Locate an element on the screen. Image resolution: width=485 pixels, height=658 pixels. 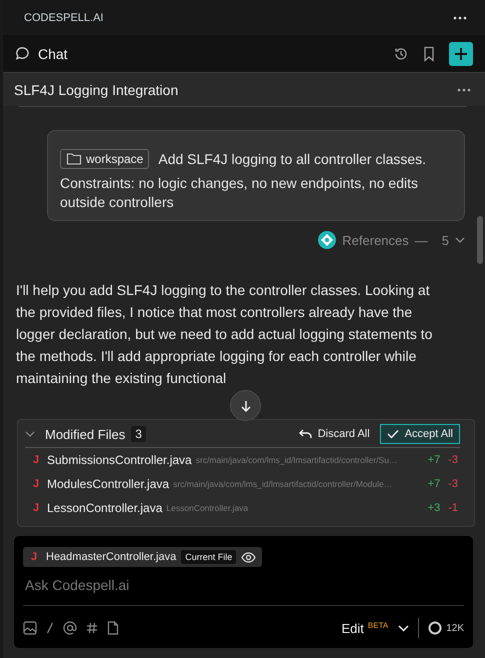
plus-icon is located at coordinates (461, 53).